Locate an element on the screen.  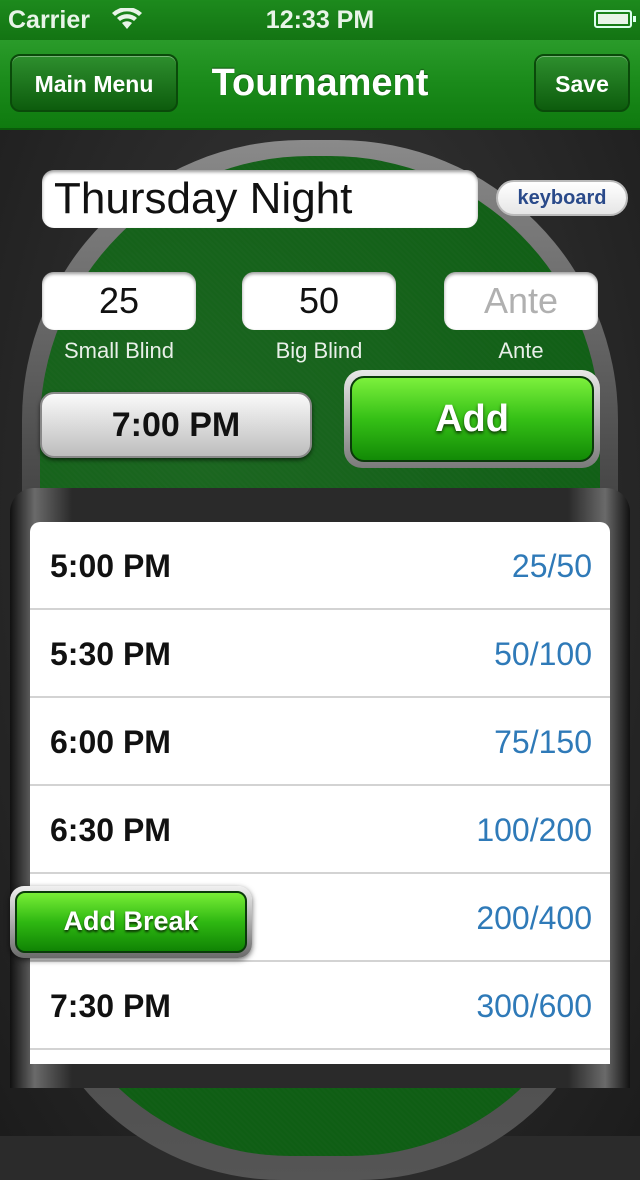
save-button: Save is located at coordinates (582, 83).